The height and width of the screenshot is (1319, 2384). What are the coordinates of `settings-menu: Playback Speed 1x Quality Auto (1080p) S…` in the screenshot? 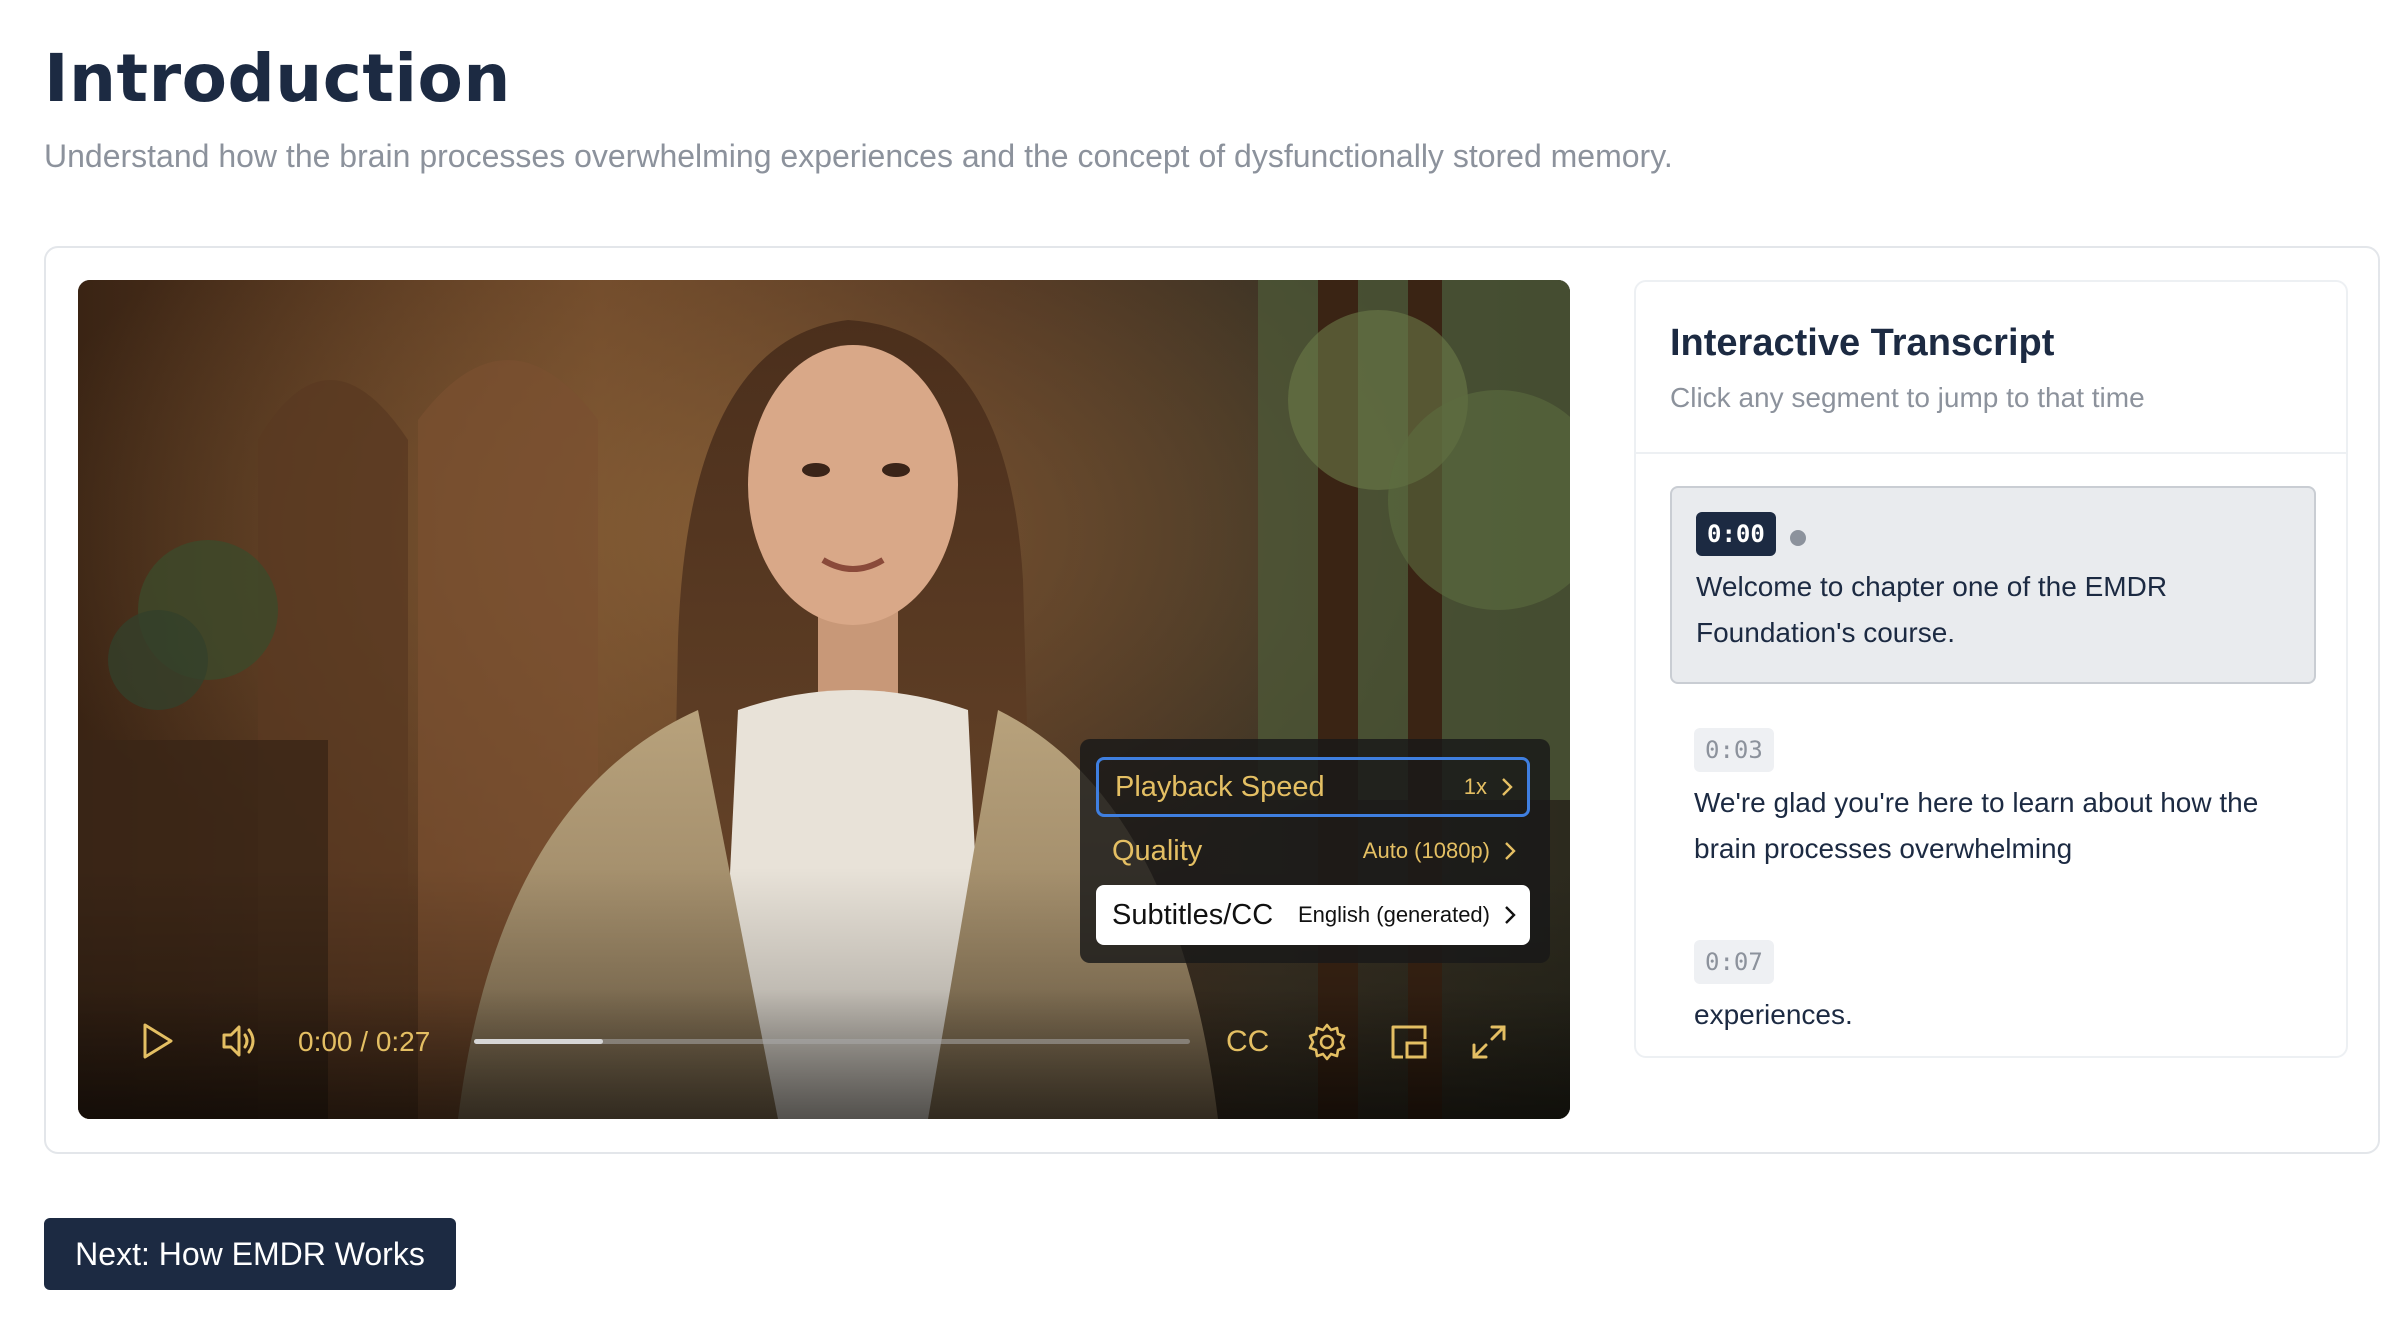 It's located at (1315, 851).